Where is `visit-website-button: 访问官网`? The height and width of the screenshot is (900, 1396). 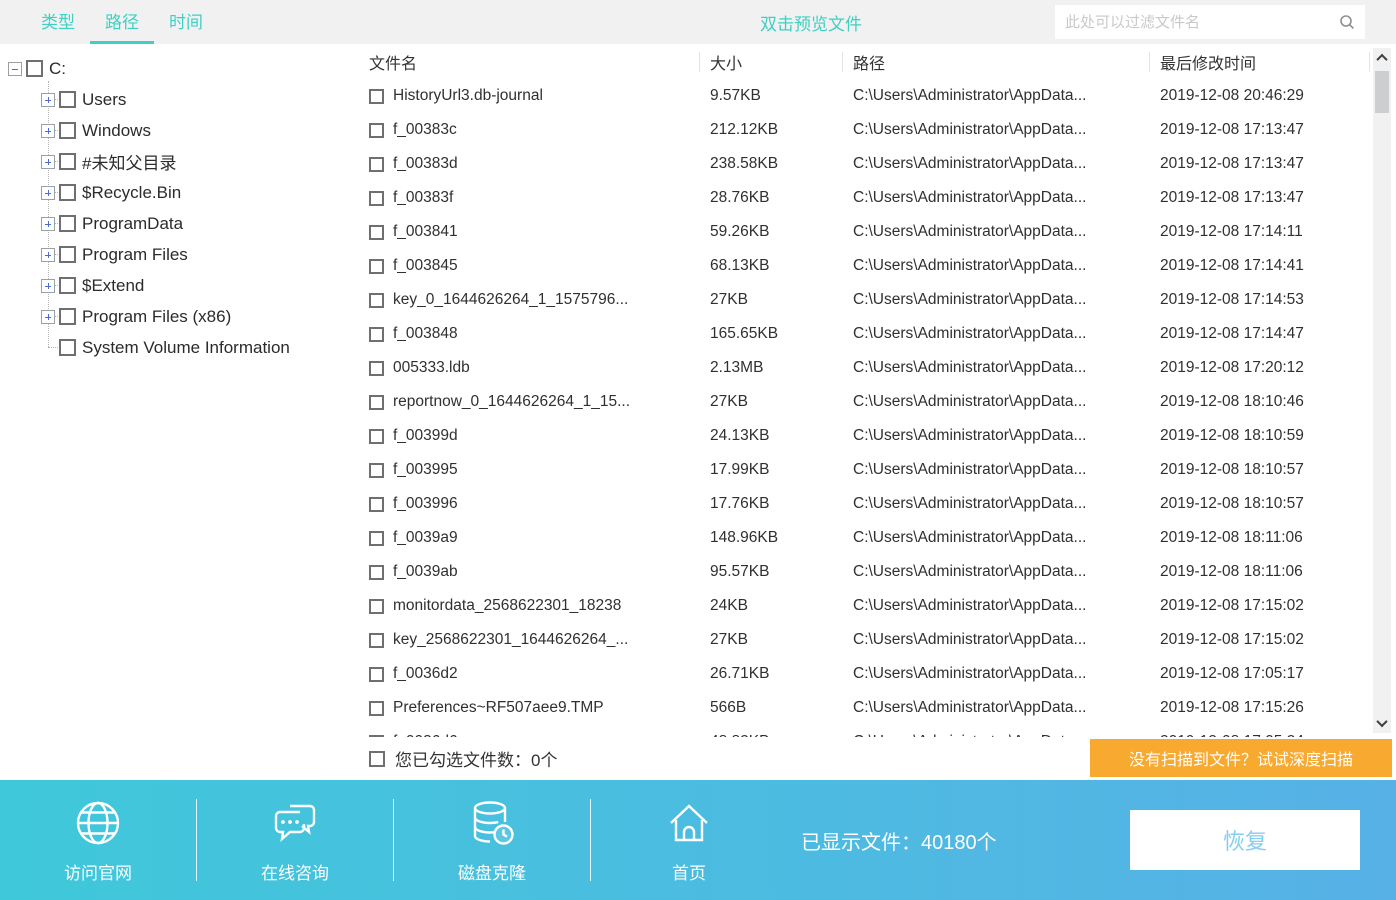
visit-website-button: 访问官网 is located at coordinates (98, 840).